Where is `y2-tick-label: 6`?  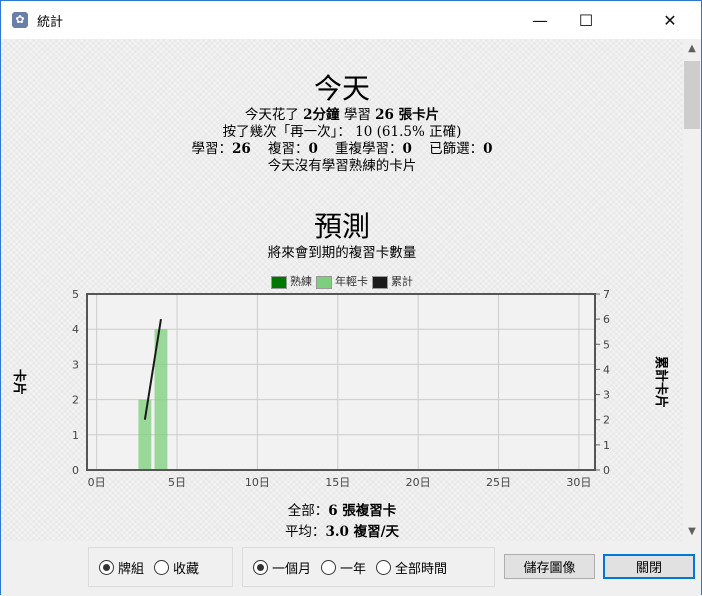 y2-tick-label: 6 is located at coordinates (606, 319).